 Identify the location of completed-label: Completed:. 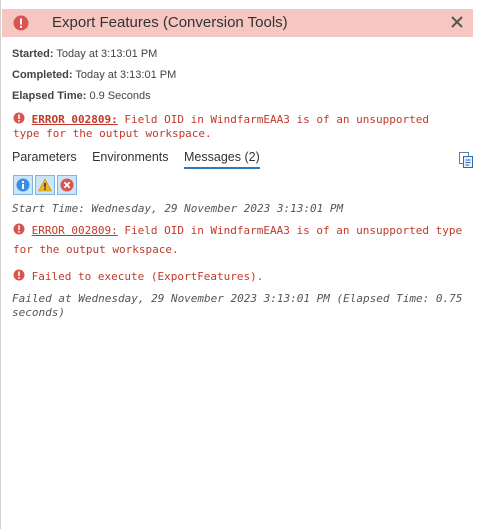
(42, 75).